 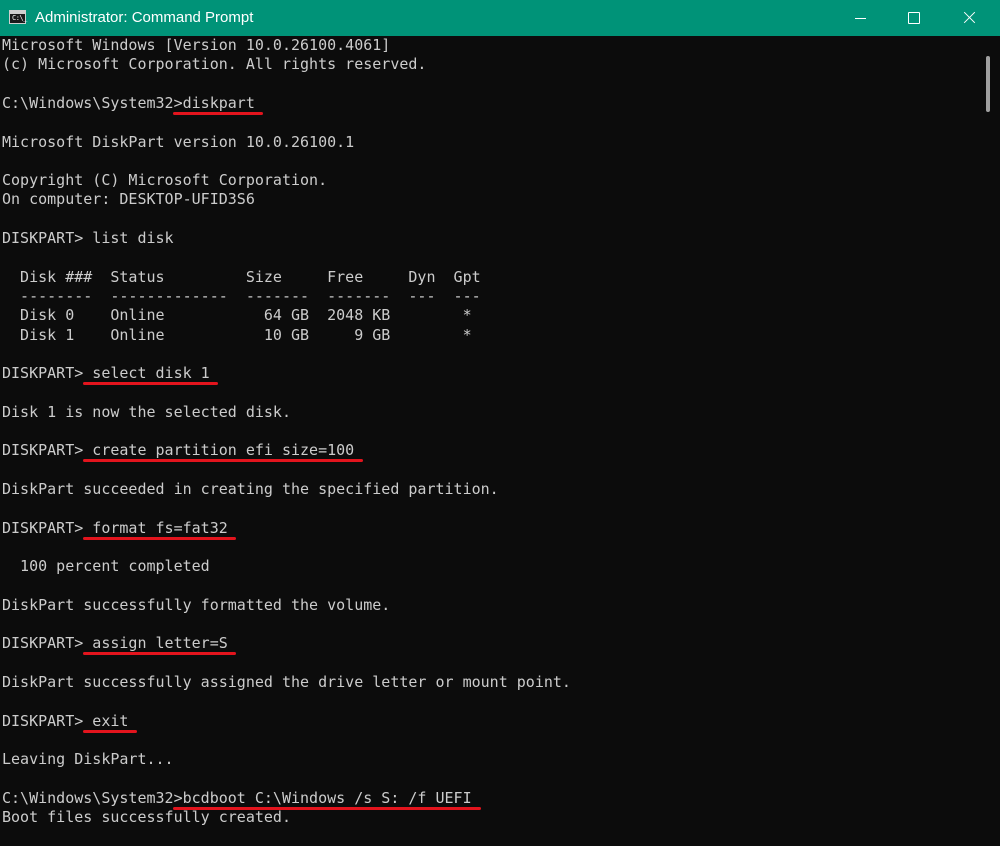 I want to click on minimize-button, so click(x=861, y=18).